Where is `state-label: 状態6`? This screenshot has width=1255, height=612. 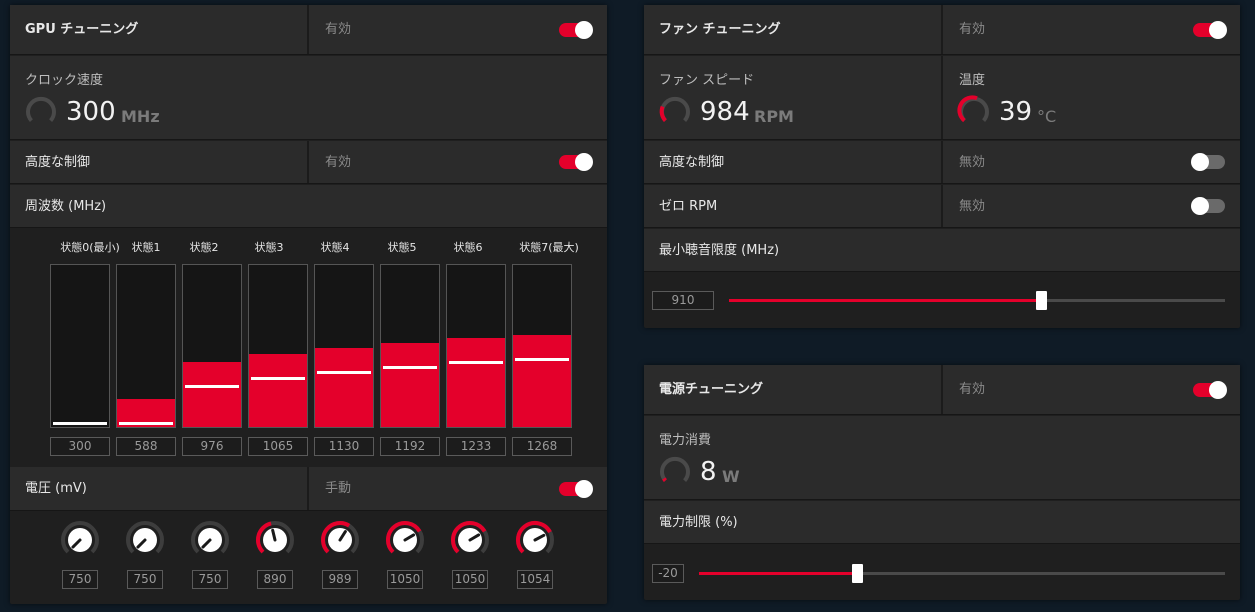 state-label: 状態6 is located at coordinates (468, 247).